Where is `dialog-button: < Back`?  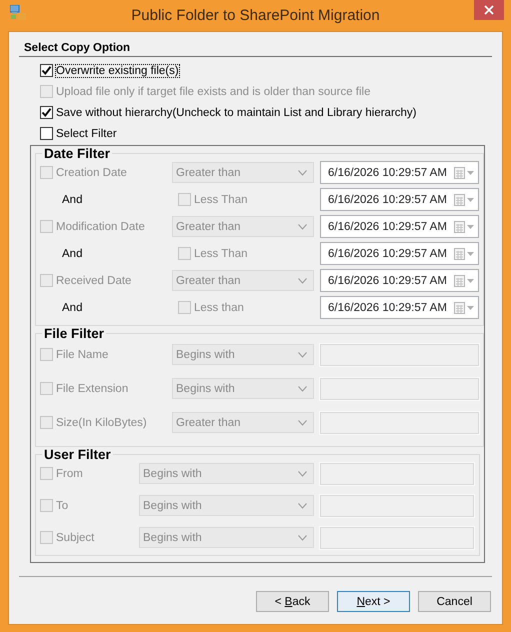 dialog-button: < Back is located at coordinates (292, 601).